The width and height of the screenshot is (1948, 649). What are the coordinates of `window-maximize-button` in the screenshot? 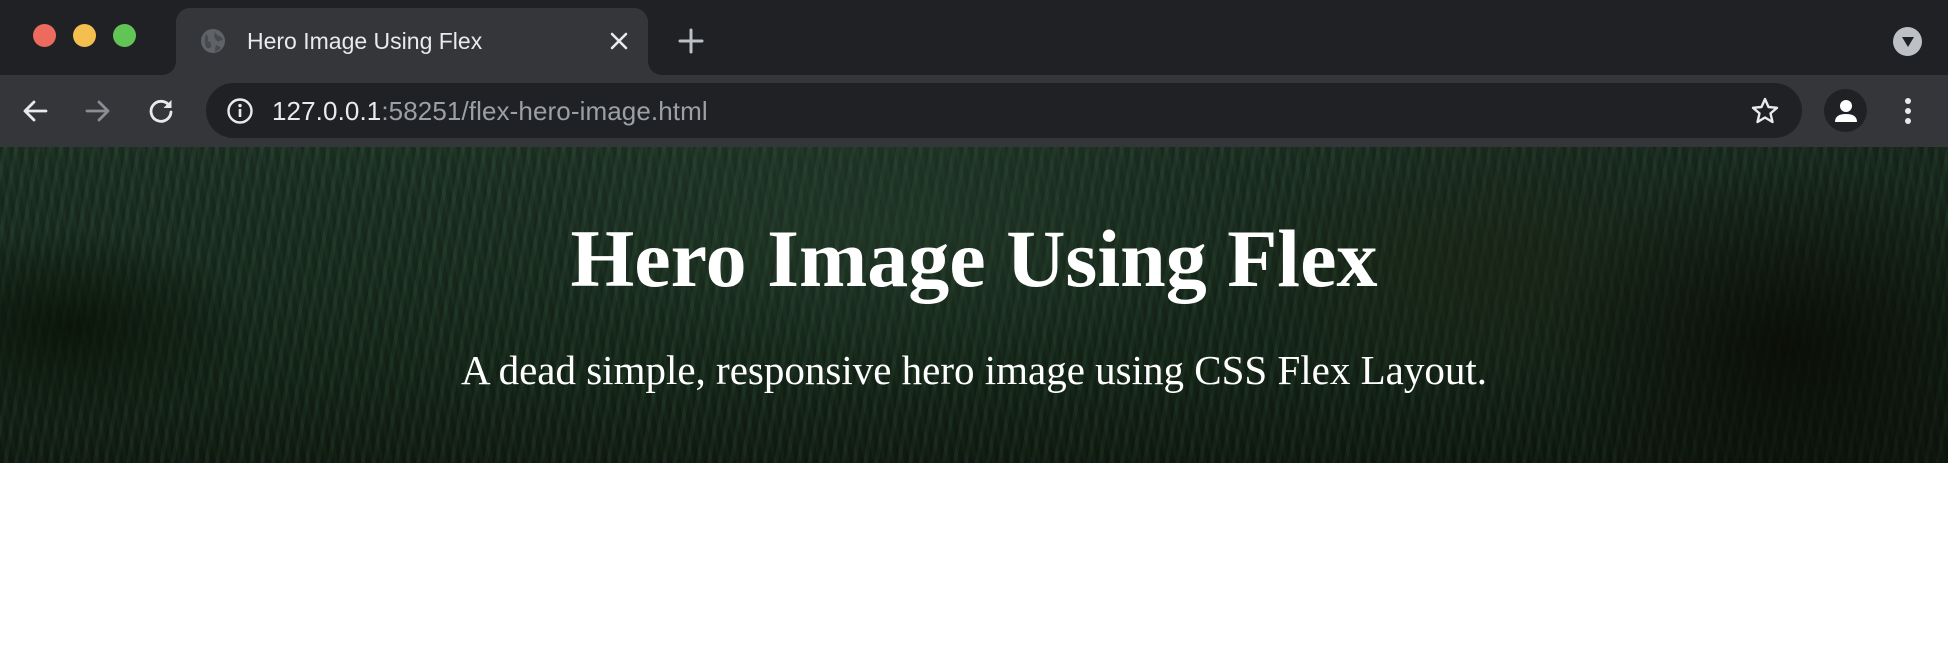 It's located at (124, 35).